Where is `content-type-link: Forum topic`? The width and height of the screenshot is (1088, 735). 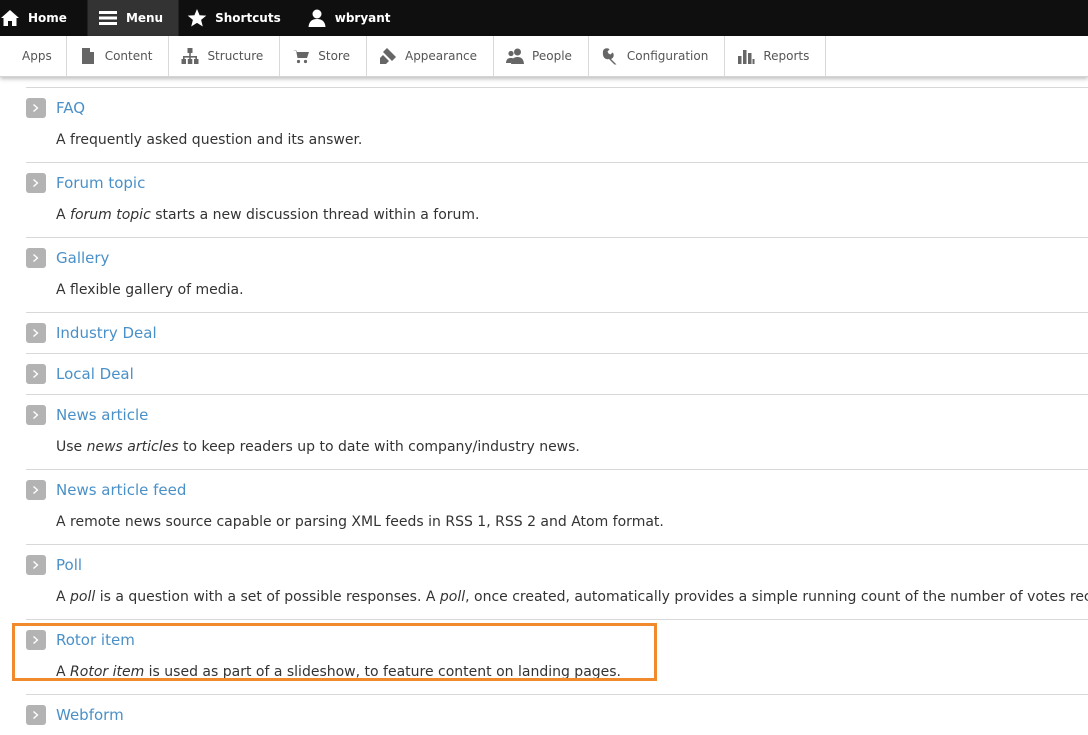 content-type-link: Forum topic is located at coordinates (100, 183).